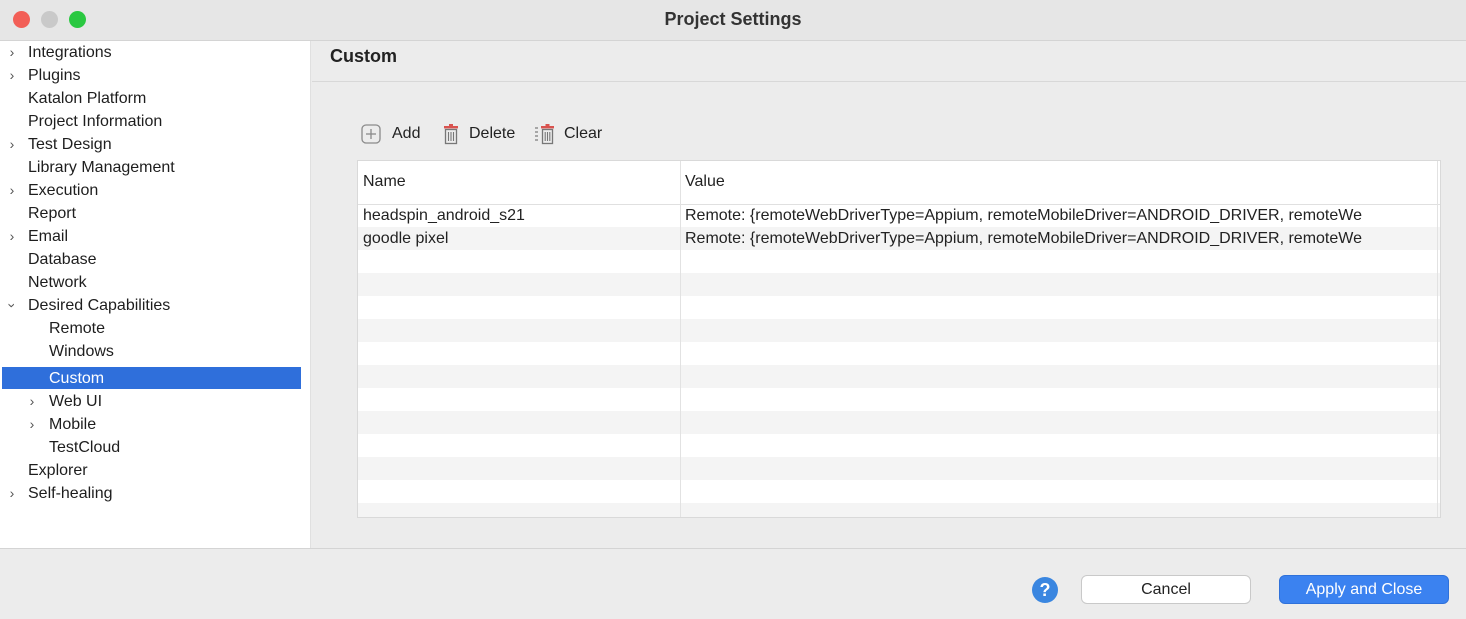  What do you see at coordinates (48, 236) in the screenshot?
I see `tree-item-label: Email` at bounding box center [48, 236].